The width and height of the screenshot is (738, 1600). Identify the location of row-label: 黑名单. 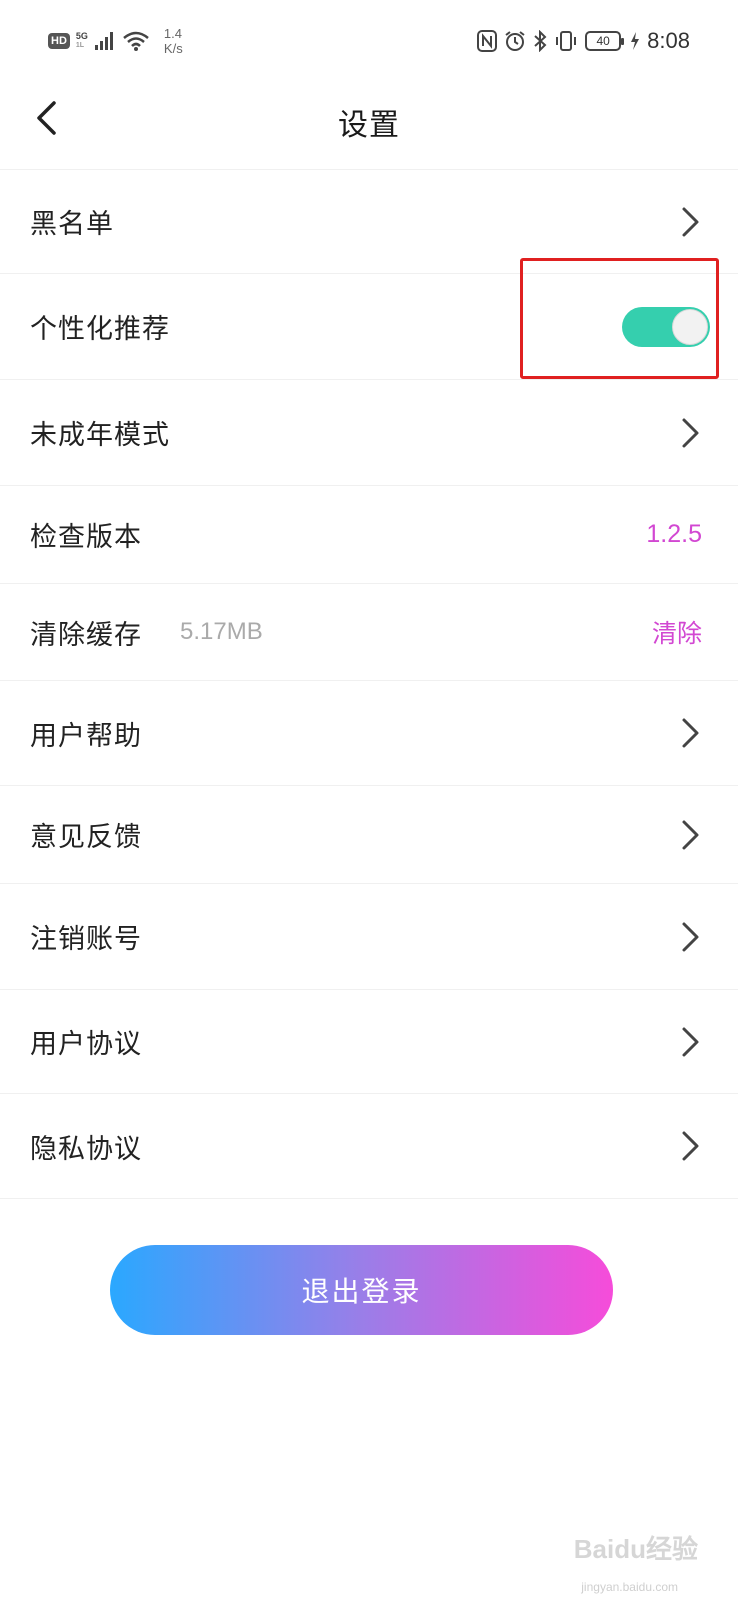
(72, 224).